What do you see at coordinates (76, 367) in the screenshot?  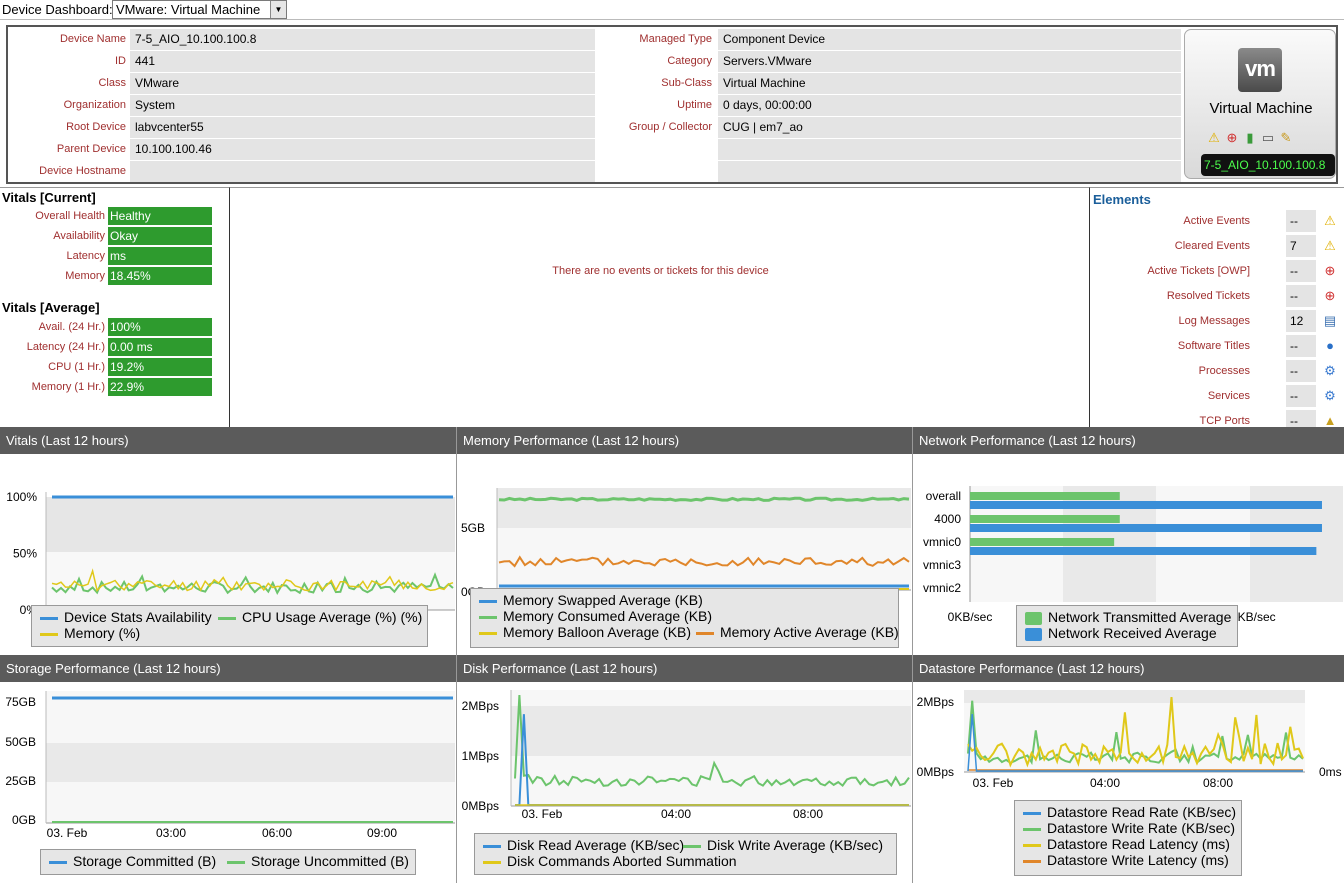 I see `vital-label: CPU (1 Hr.)` at bounding box center [76, 367].